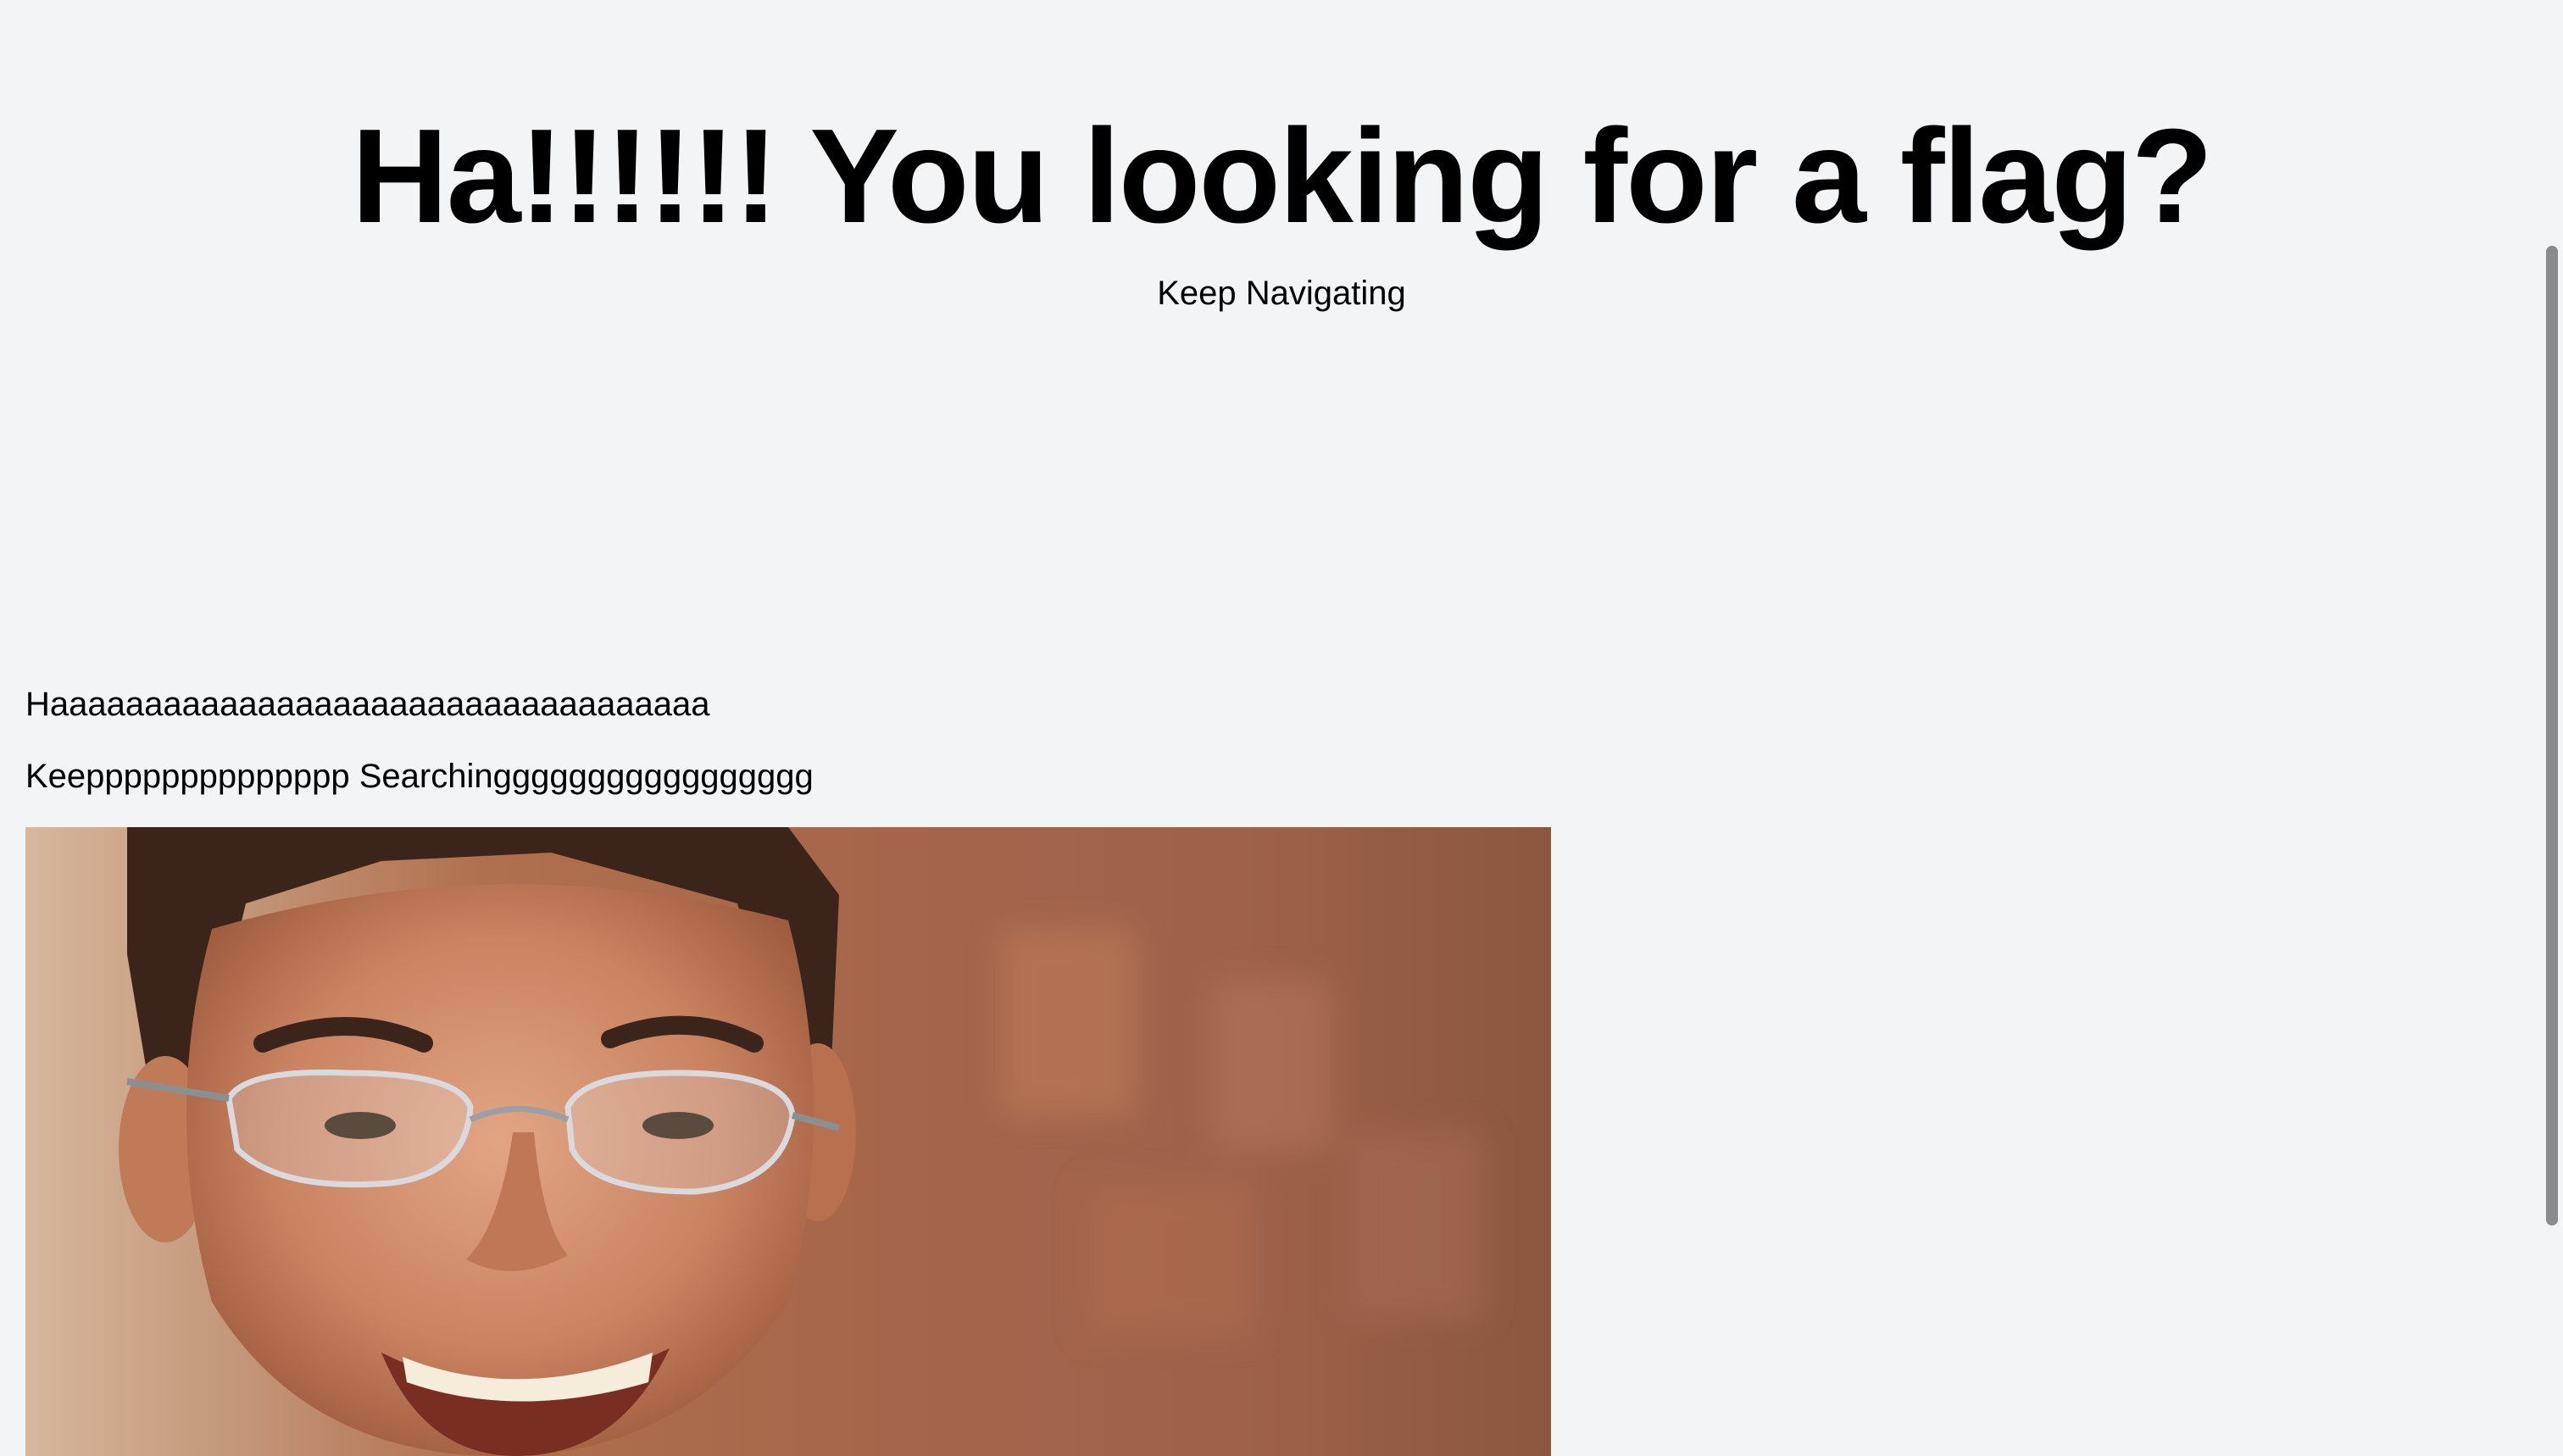 This screenshot has height=1456, width=2563. What do you see at coordinates (367, 705) in the screenshot?
I see `paragraph-haaa: Haaaaaaaaaaaaaaaaaaaaaaaaaaaaaaaaaaa` at bounding box center [367, 705].